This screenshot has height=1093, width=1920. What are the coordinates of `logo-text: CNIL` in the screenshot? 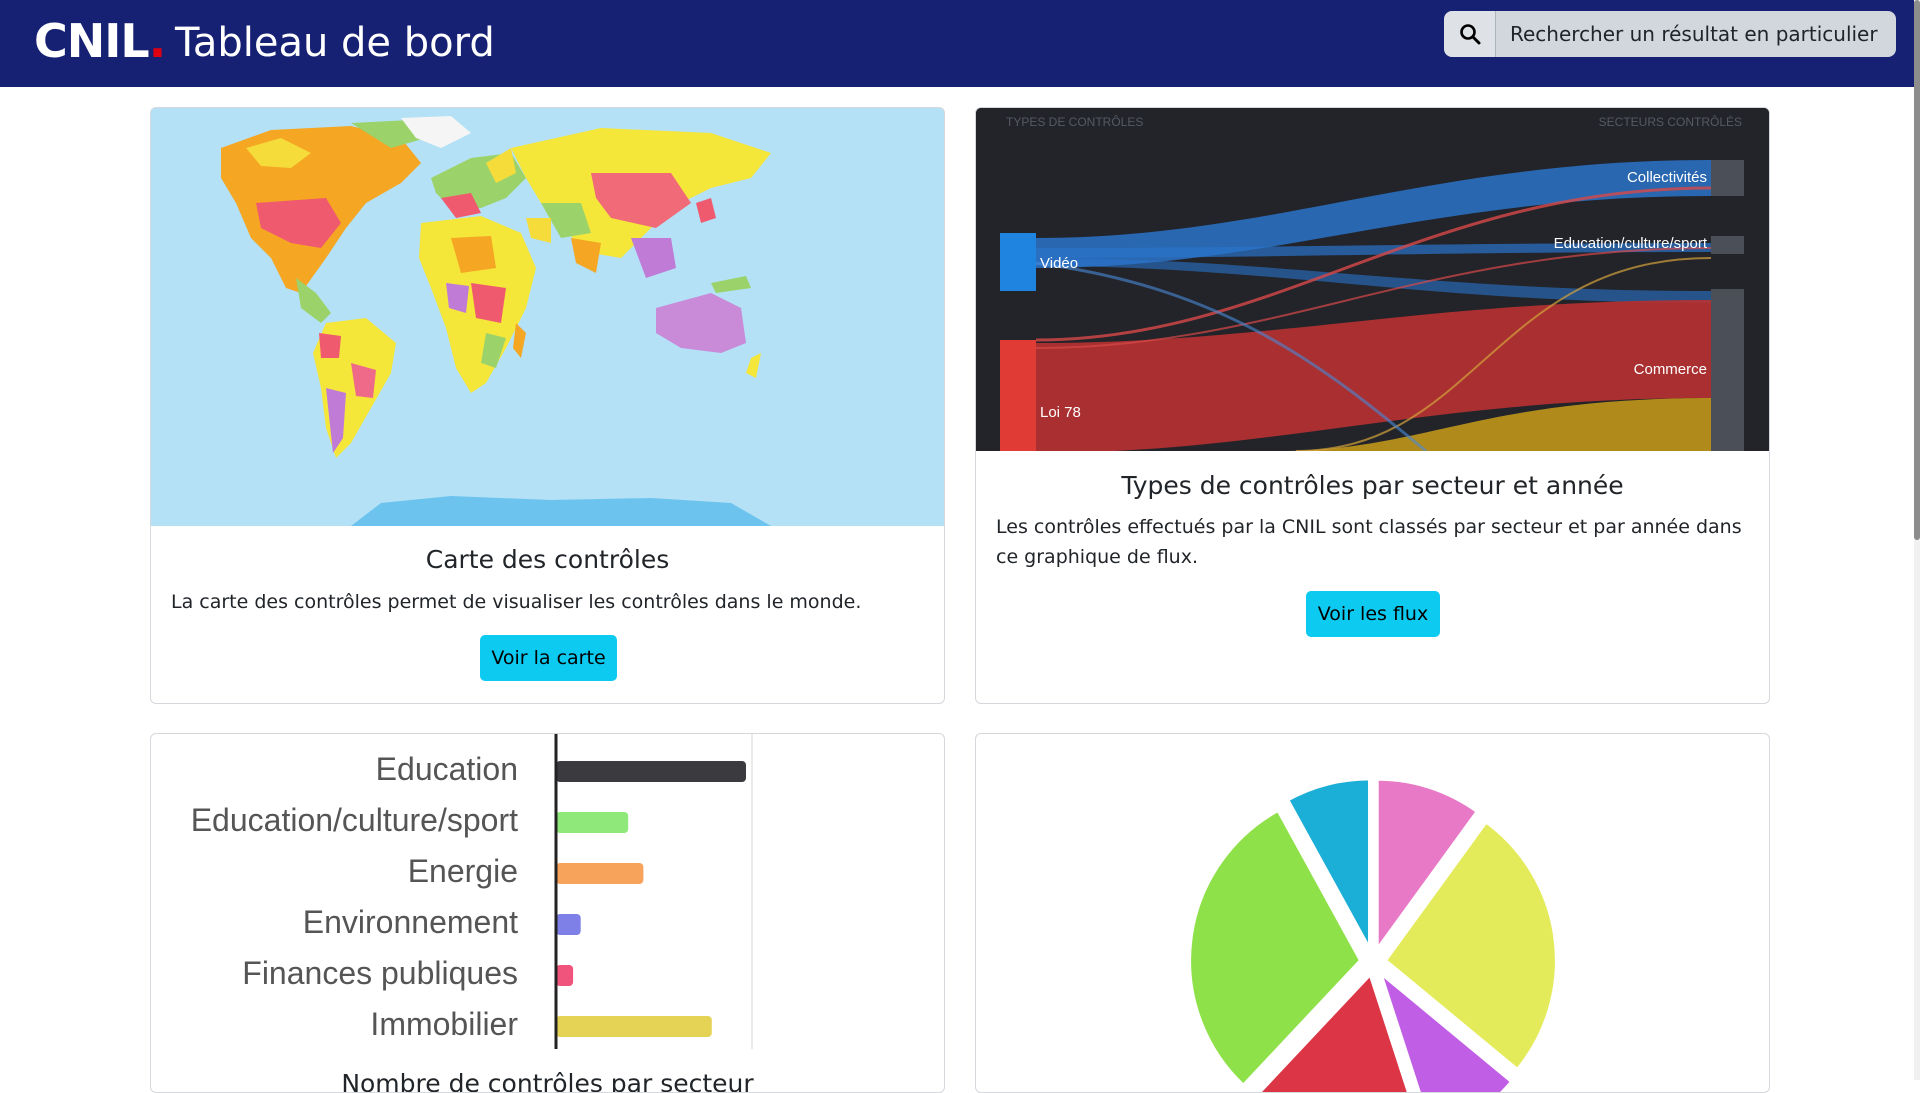 It's located at (92, 41).